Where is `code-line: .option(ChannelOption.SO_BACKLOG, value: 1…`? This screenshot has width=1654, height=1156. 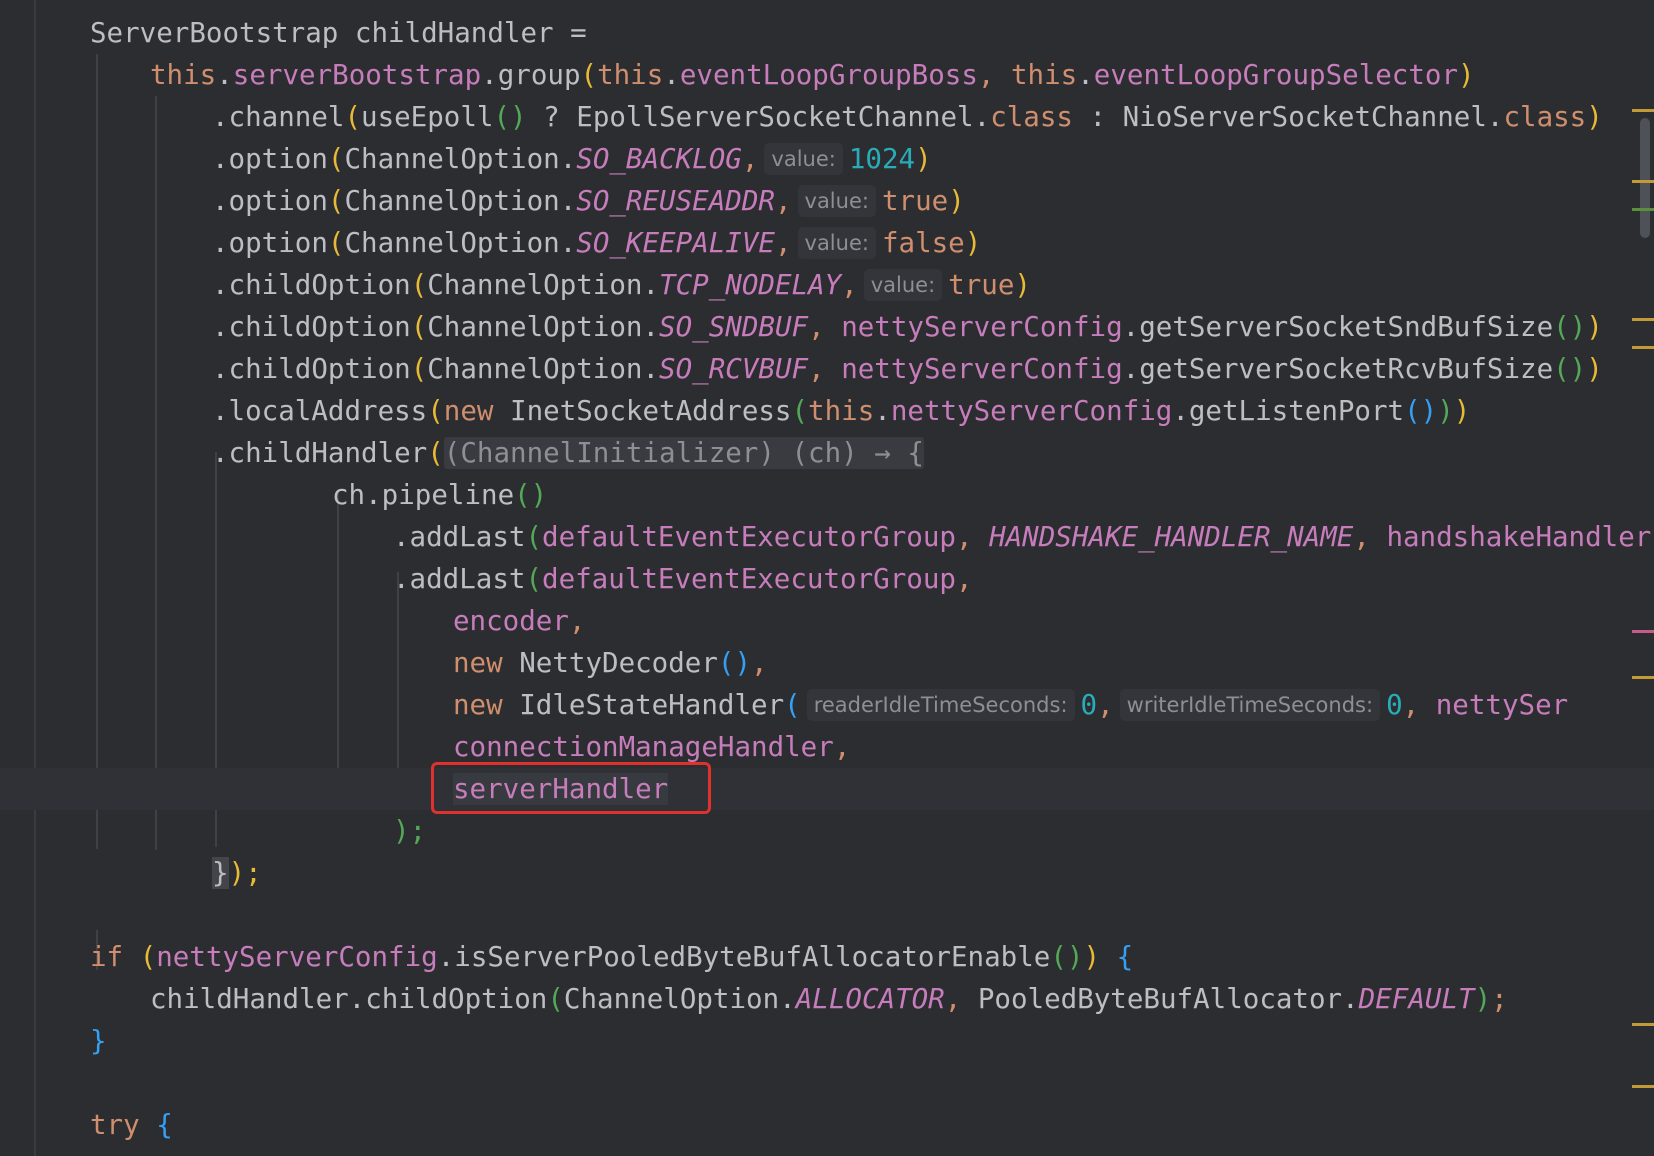 code-line: .option(ChannelOption.SO_BACKLOG, value: 1… is located at coordinates (827, 159).